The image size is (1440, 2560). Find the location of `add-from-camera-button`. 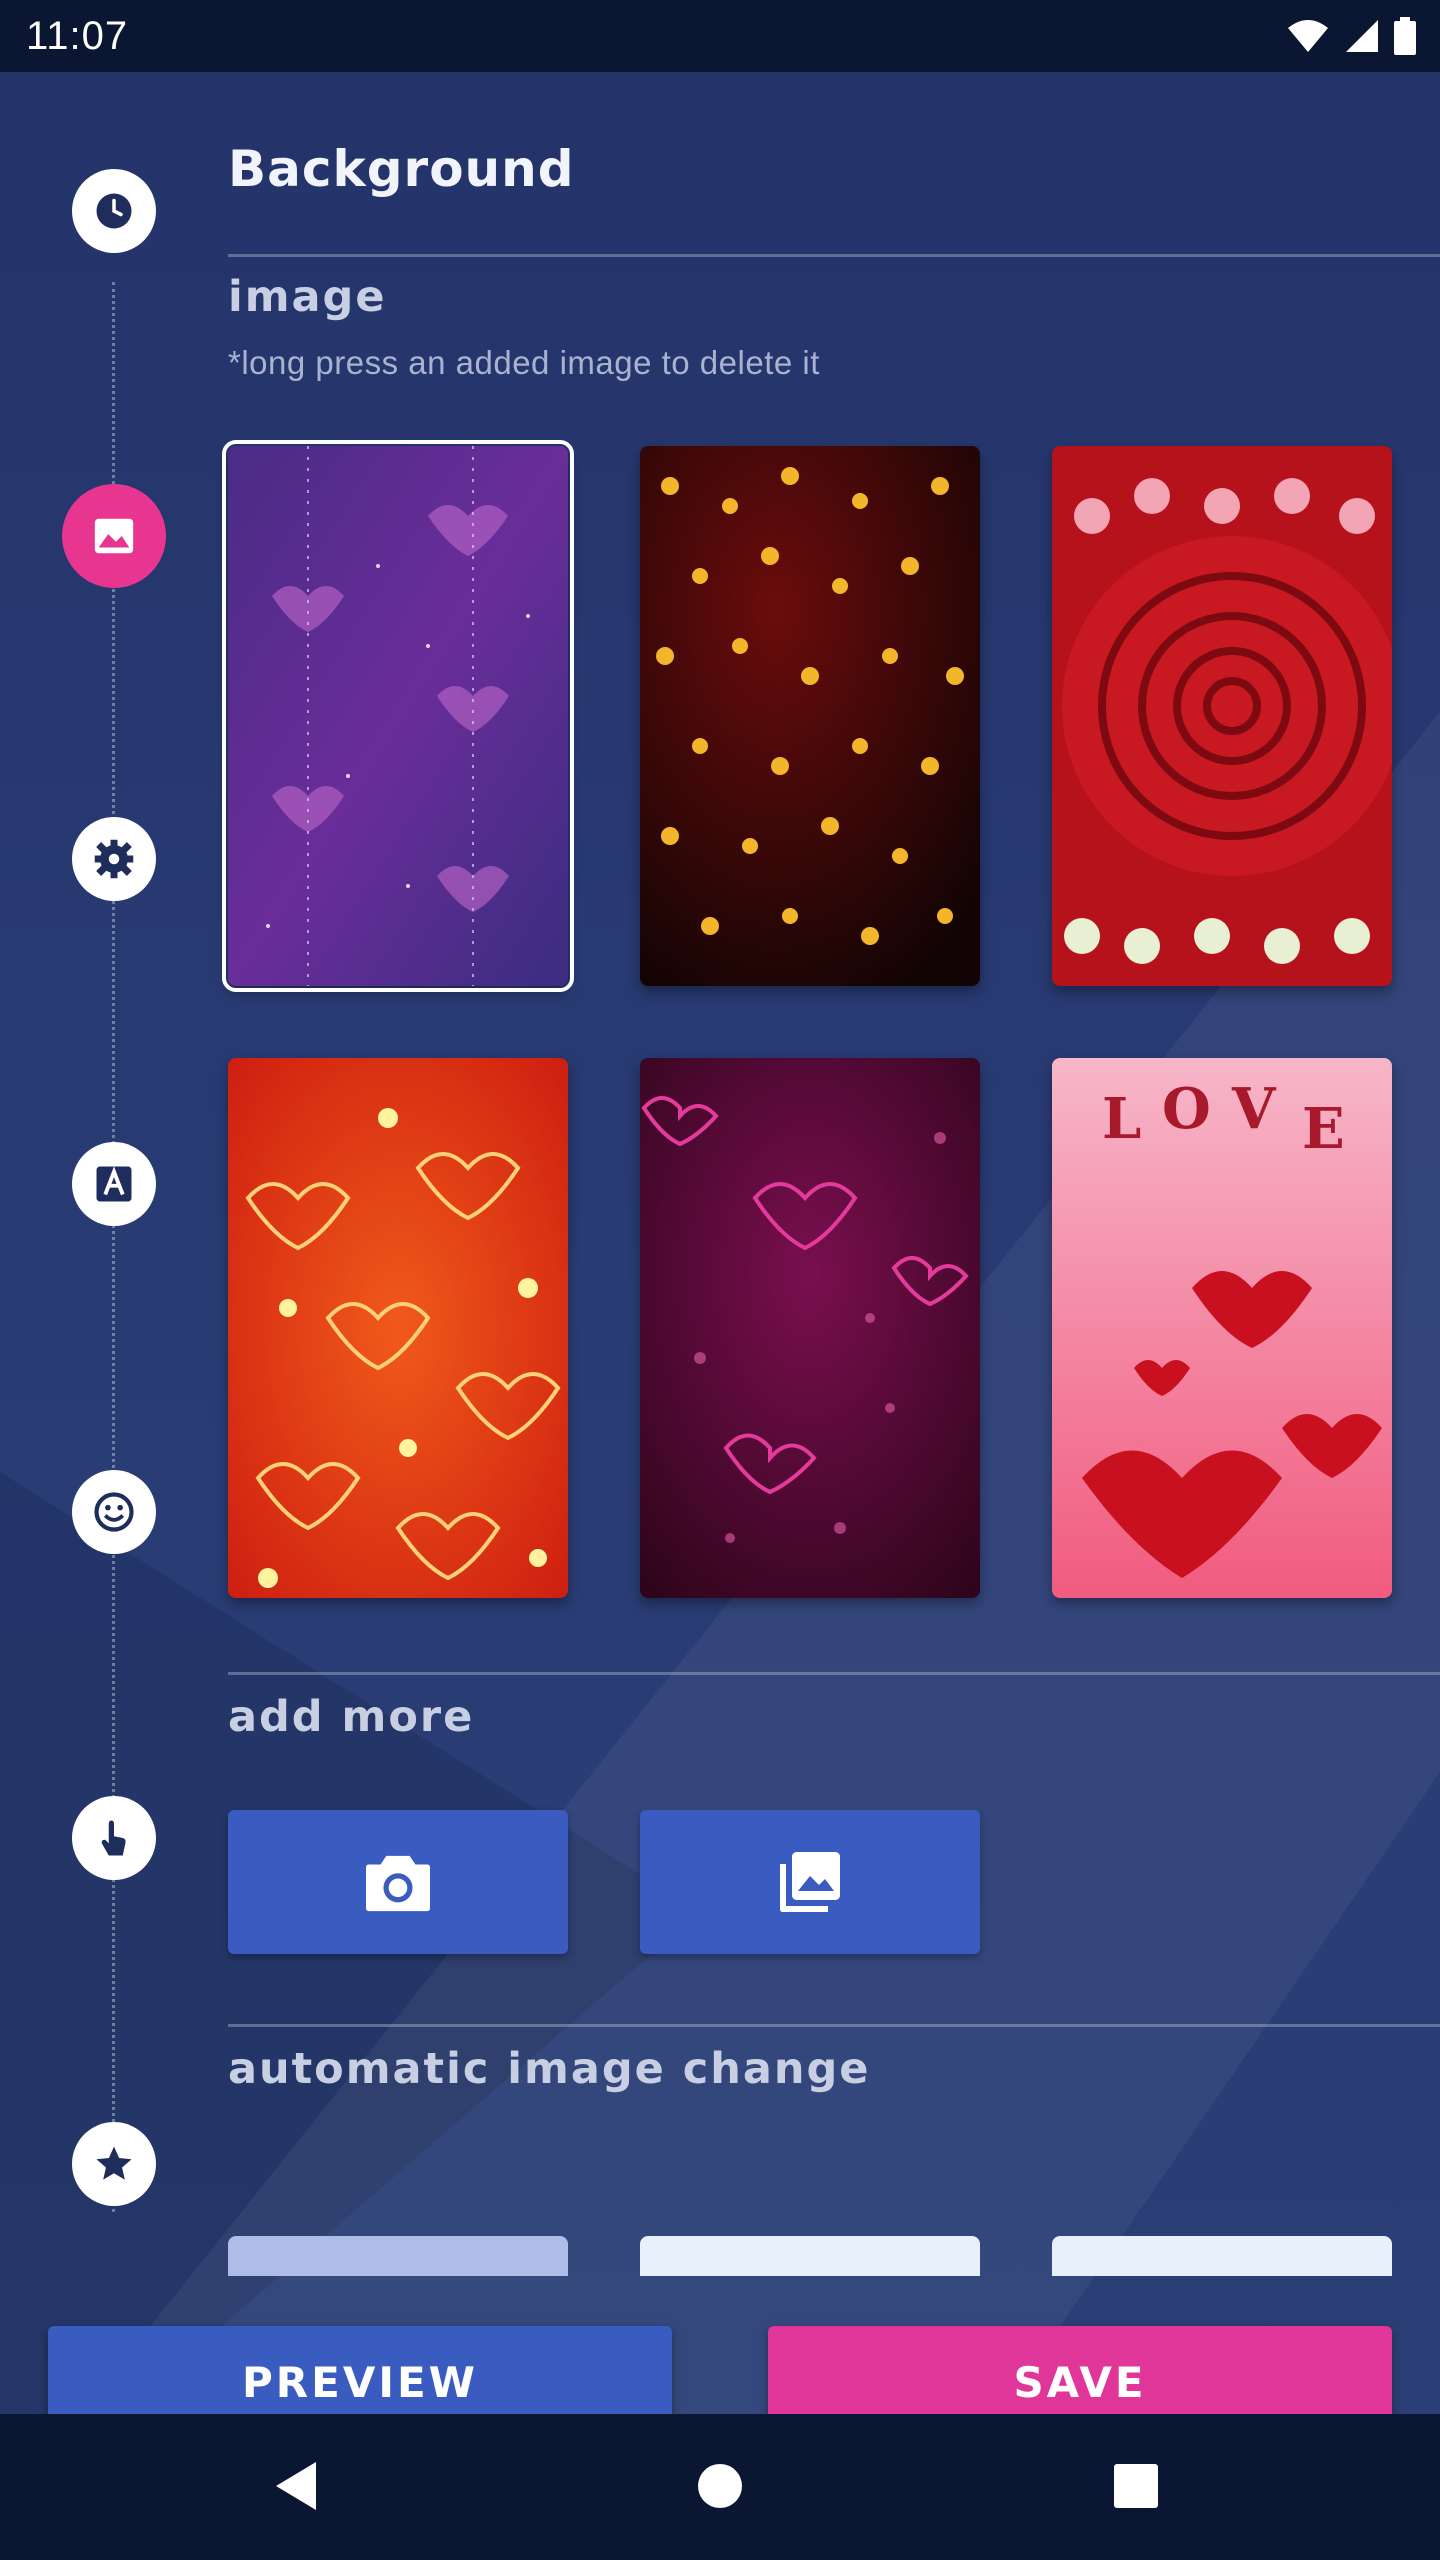

add-from-camera-button is located at coordinates (398, 1882).